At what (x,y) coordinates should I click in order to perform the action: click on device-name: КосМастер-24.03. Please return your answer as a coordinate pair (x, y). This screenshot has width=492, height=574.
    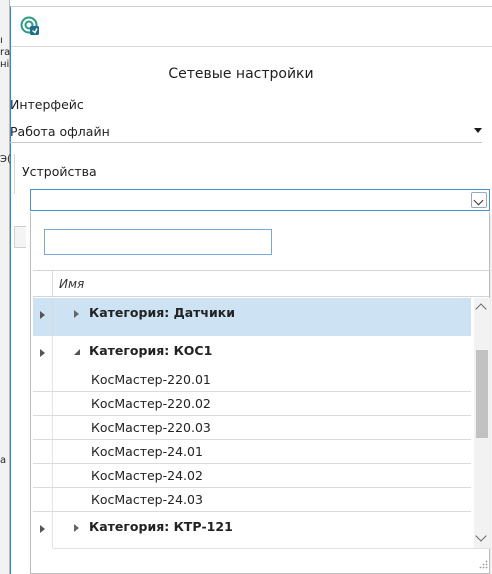
    Looking at the image, I should click on (147, 499).